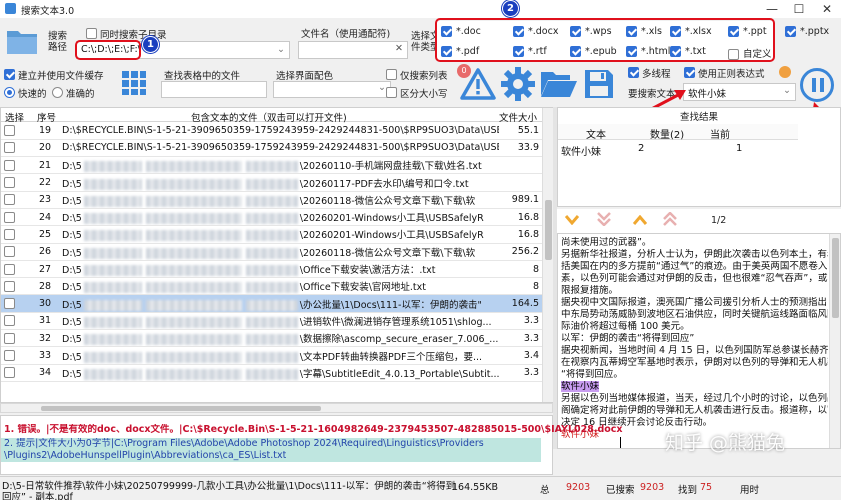  I want to click on maximize-button: ☐, so click(799, 9).